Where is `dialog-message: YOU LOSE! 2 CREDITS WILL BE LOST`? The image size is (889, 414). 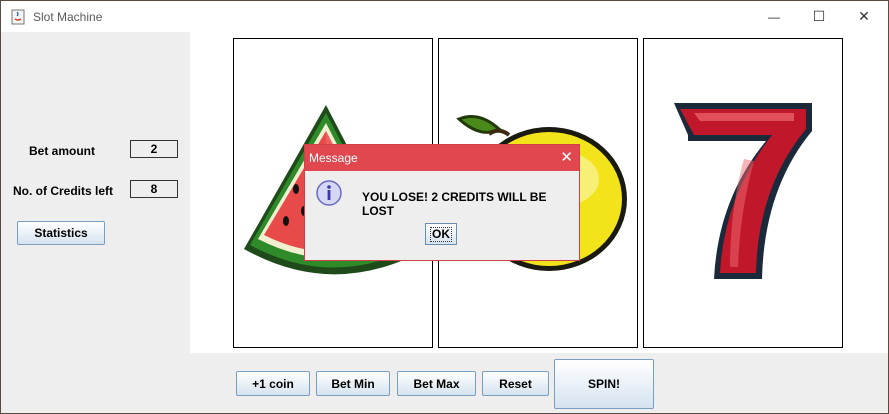 dialog-message: YOU LOSE! 2 CREDITS WILL BE LOST is located at coordinates (454, 204).